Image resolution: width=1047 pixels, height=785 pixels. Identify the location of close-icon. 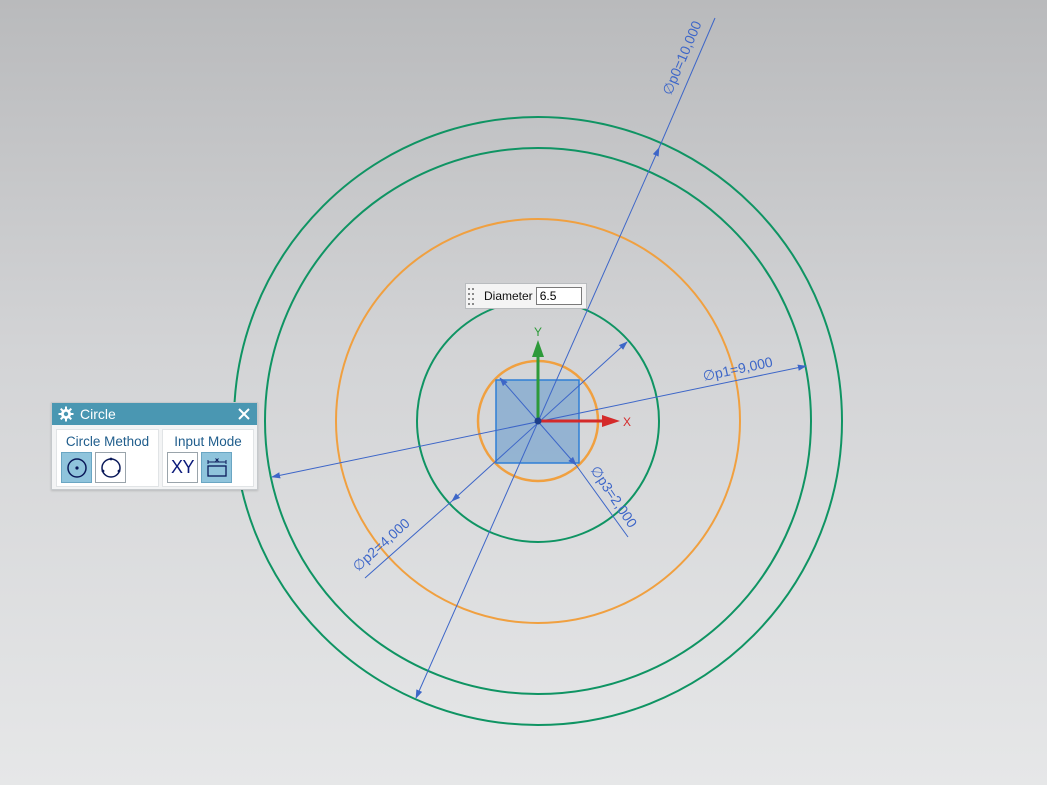
(244, 414).